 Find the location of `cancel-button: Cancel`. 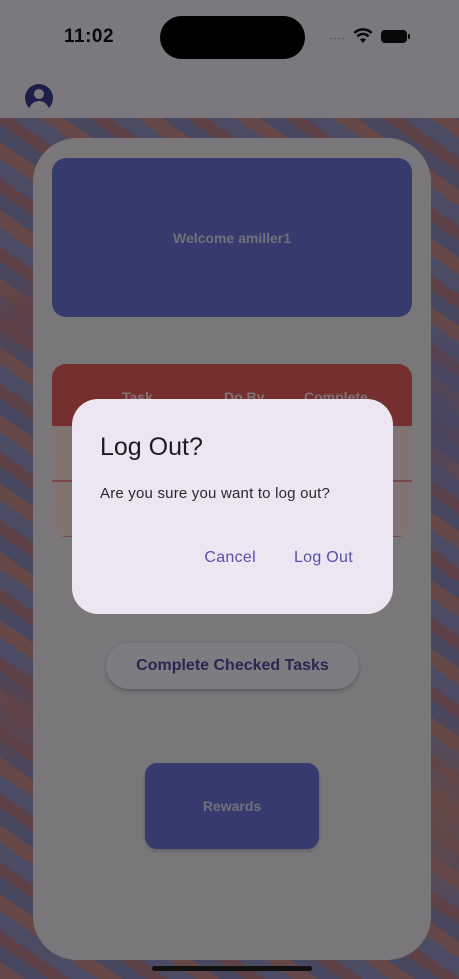

cancel-button: Cancel is located at coordinates (230, 558).